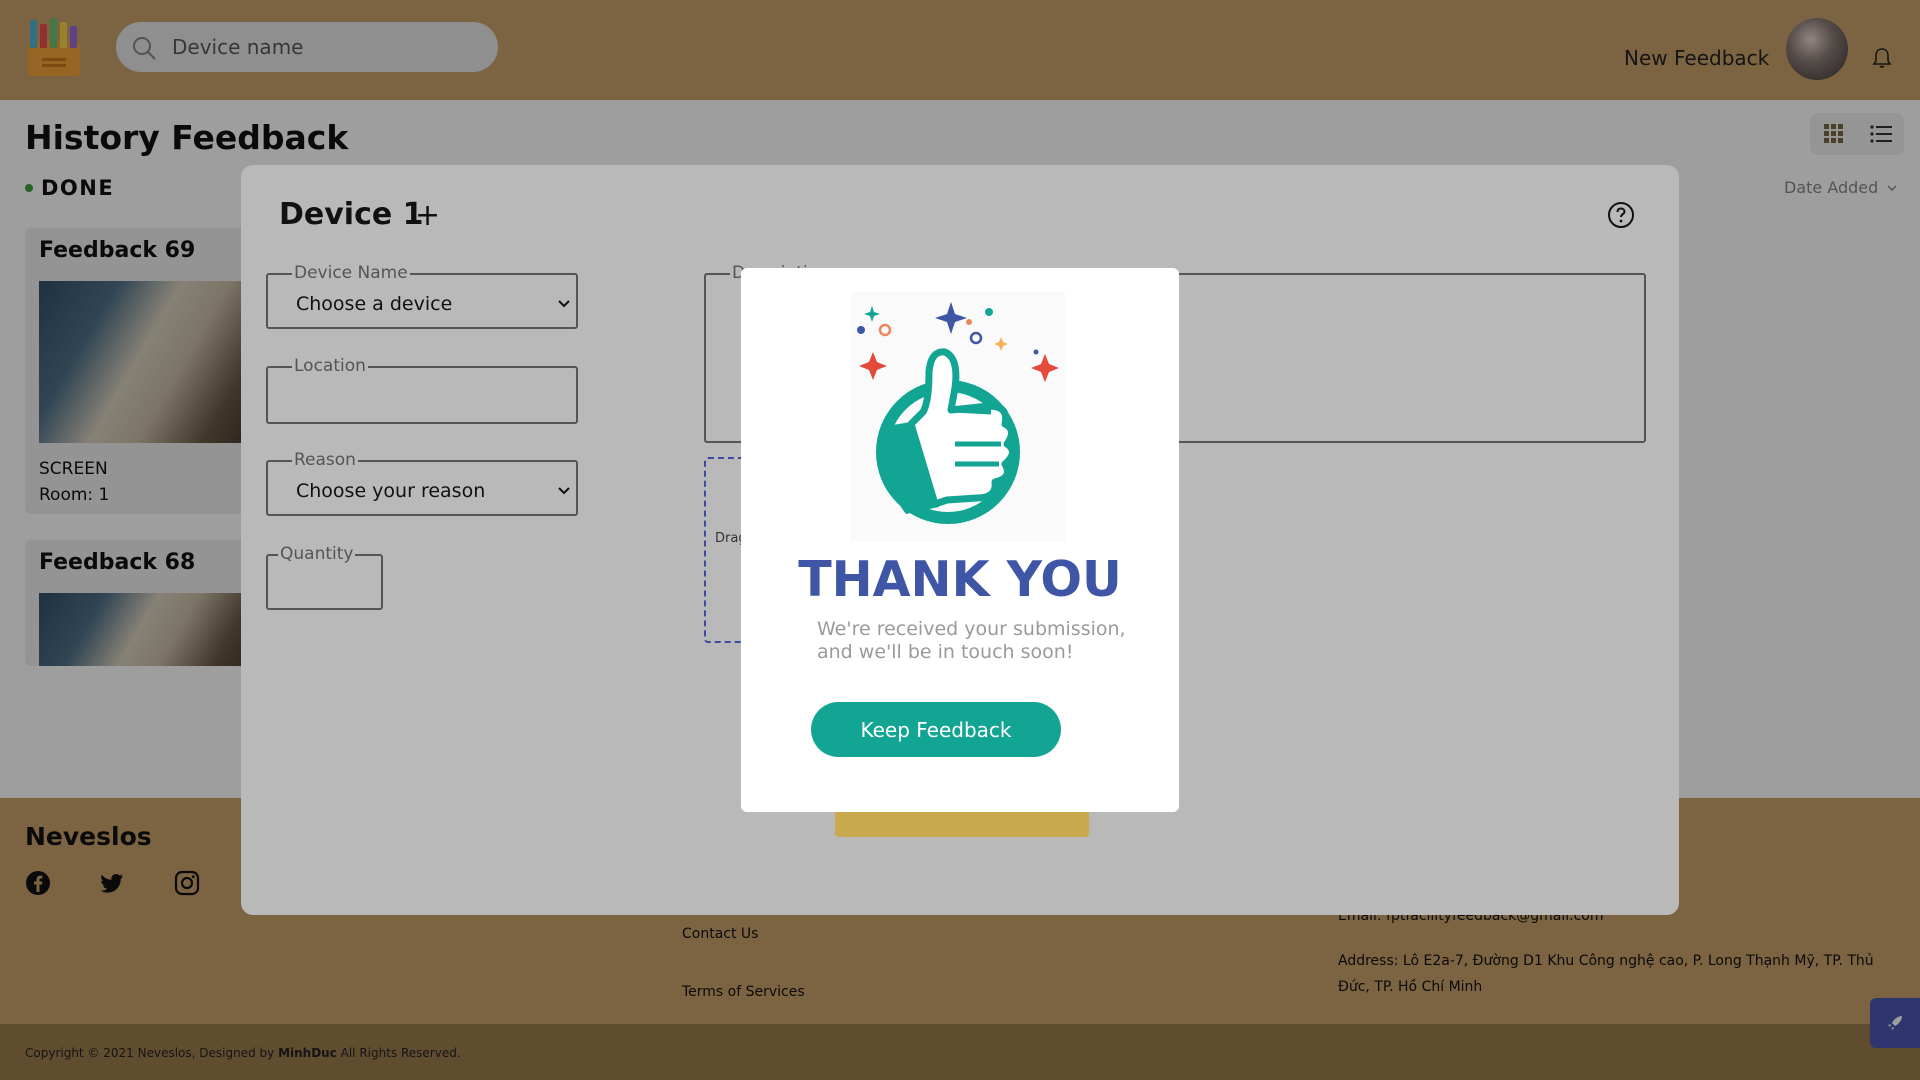  What do you see at coordinates (351, 273) in the screenshot?
I see `device-name-label: Device Name` at bounding box center [351, 273].